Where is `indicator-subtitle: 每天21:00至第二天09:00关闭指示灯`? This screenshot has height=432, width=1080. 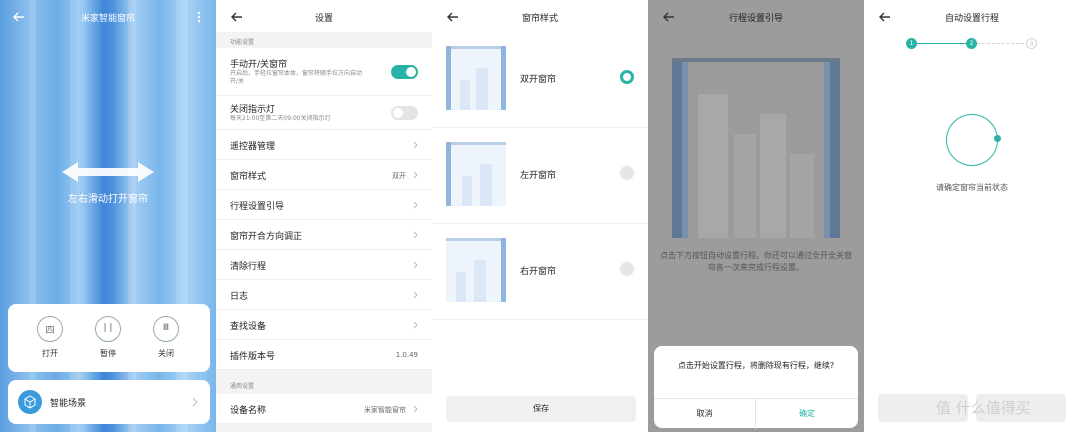
indicator-subtitle: 每天21:00至第二天09:00关闭指示灯 is located at coordinates (280, 118).